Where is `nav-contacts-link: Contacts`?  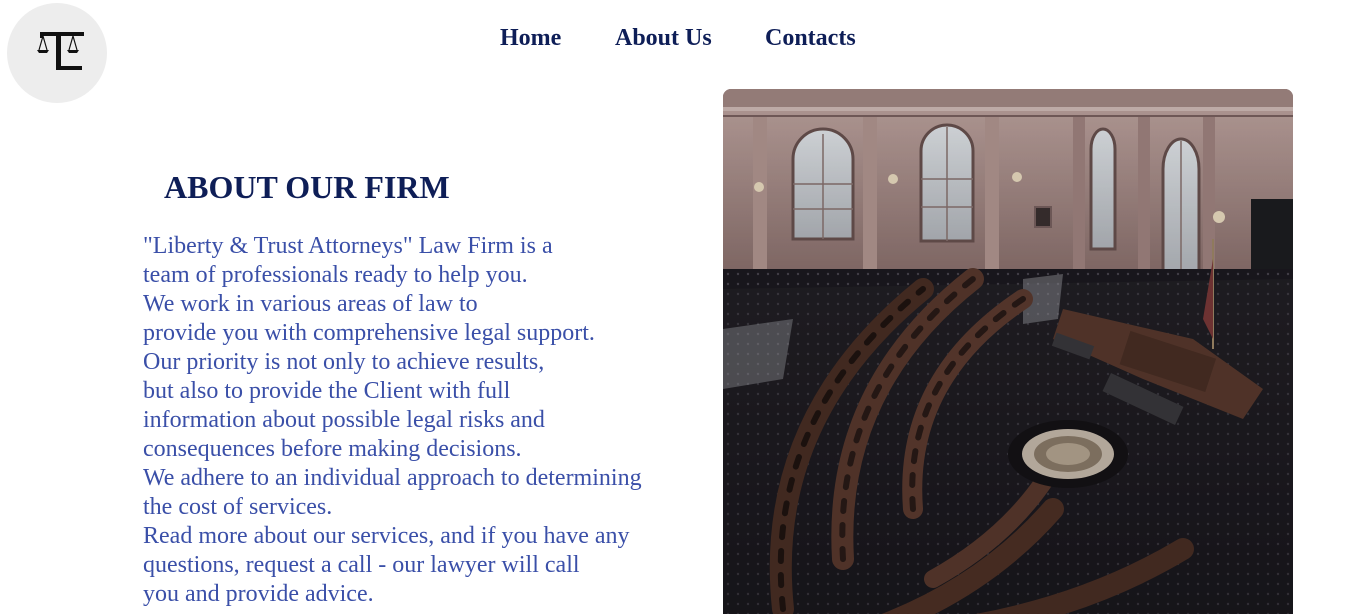
nav-contacts-link: Contacts is located at coordinates (810, 38).